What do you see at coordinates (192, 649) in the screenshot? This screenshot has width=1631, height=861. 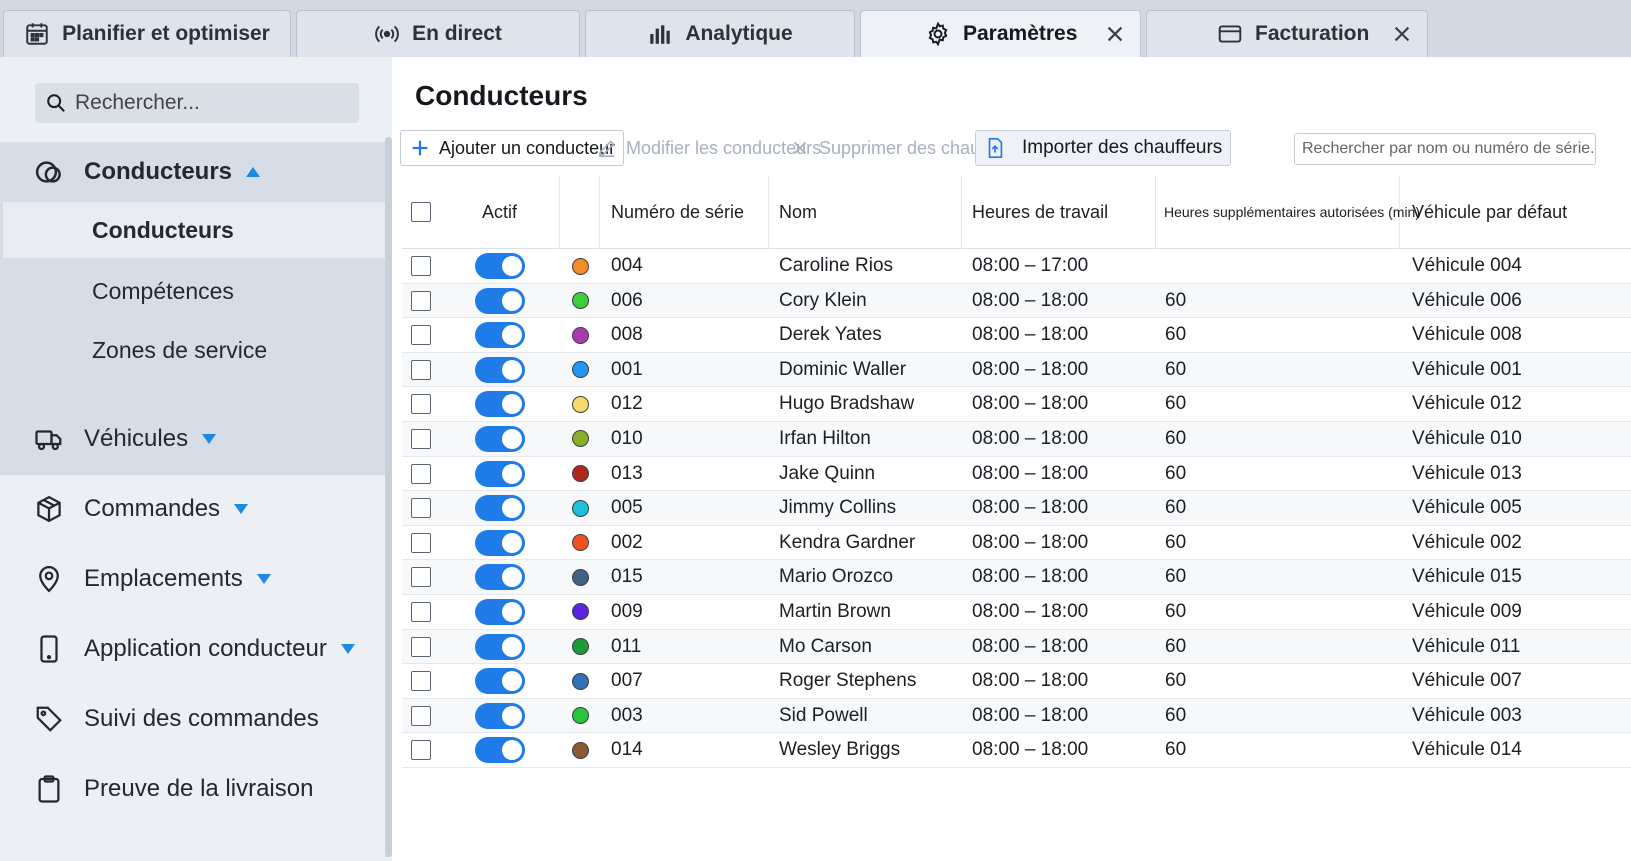 I see `sidebar-item-application: Application conducteur` at bounding box center [192, 649].